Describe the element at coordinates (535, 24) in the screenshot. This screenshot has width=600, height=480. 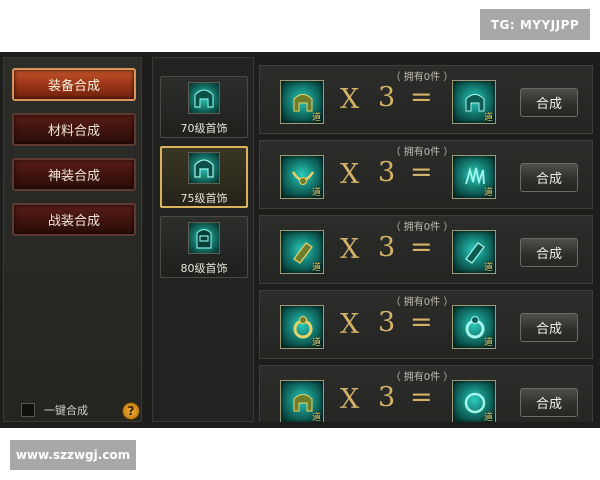
I see `watermark-top: TG: MYYJJPP` at that location.